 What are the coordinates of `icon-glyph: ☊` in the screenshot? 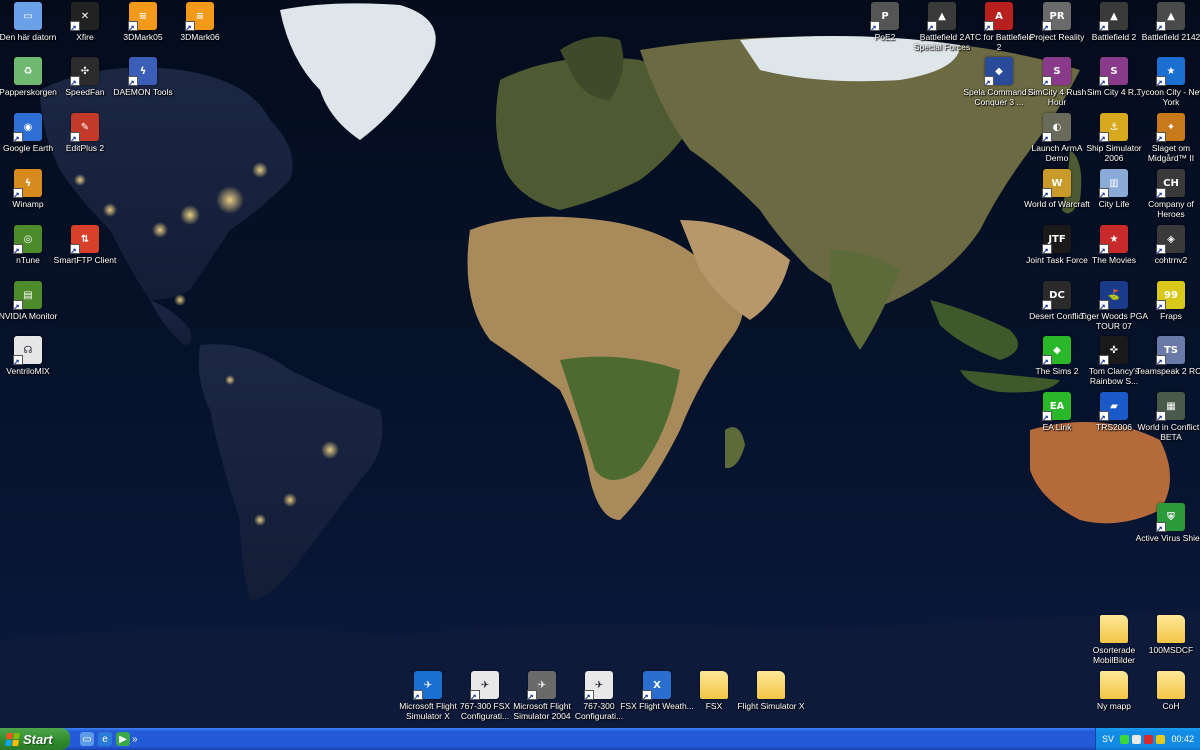 It's located at (28, 350).